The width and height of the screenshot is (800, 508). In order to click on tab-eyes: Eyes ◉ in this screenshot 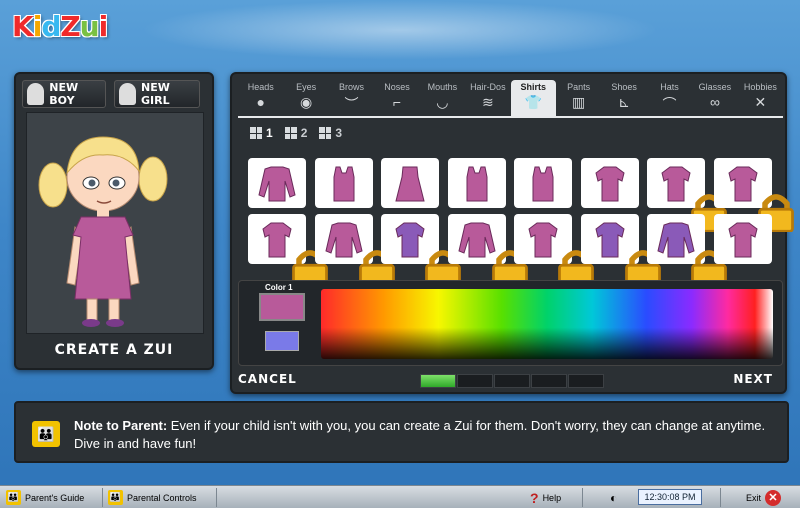, I will do `click(305, 98)`.